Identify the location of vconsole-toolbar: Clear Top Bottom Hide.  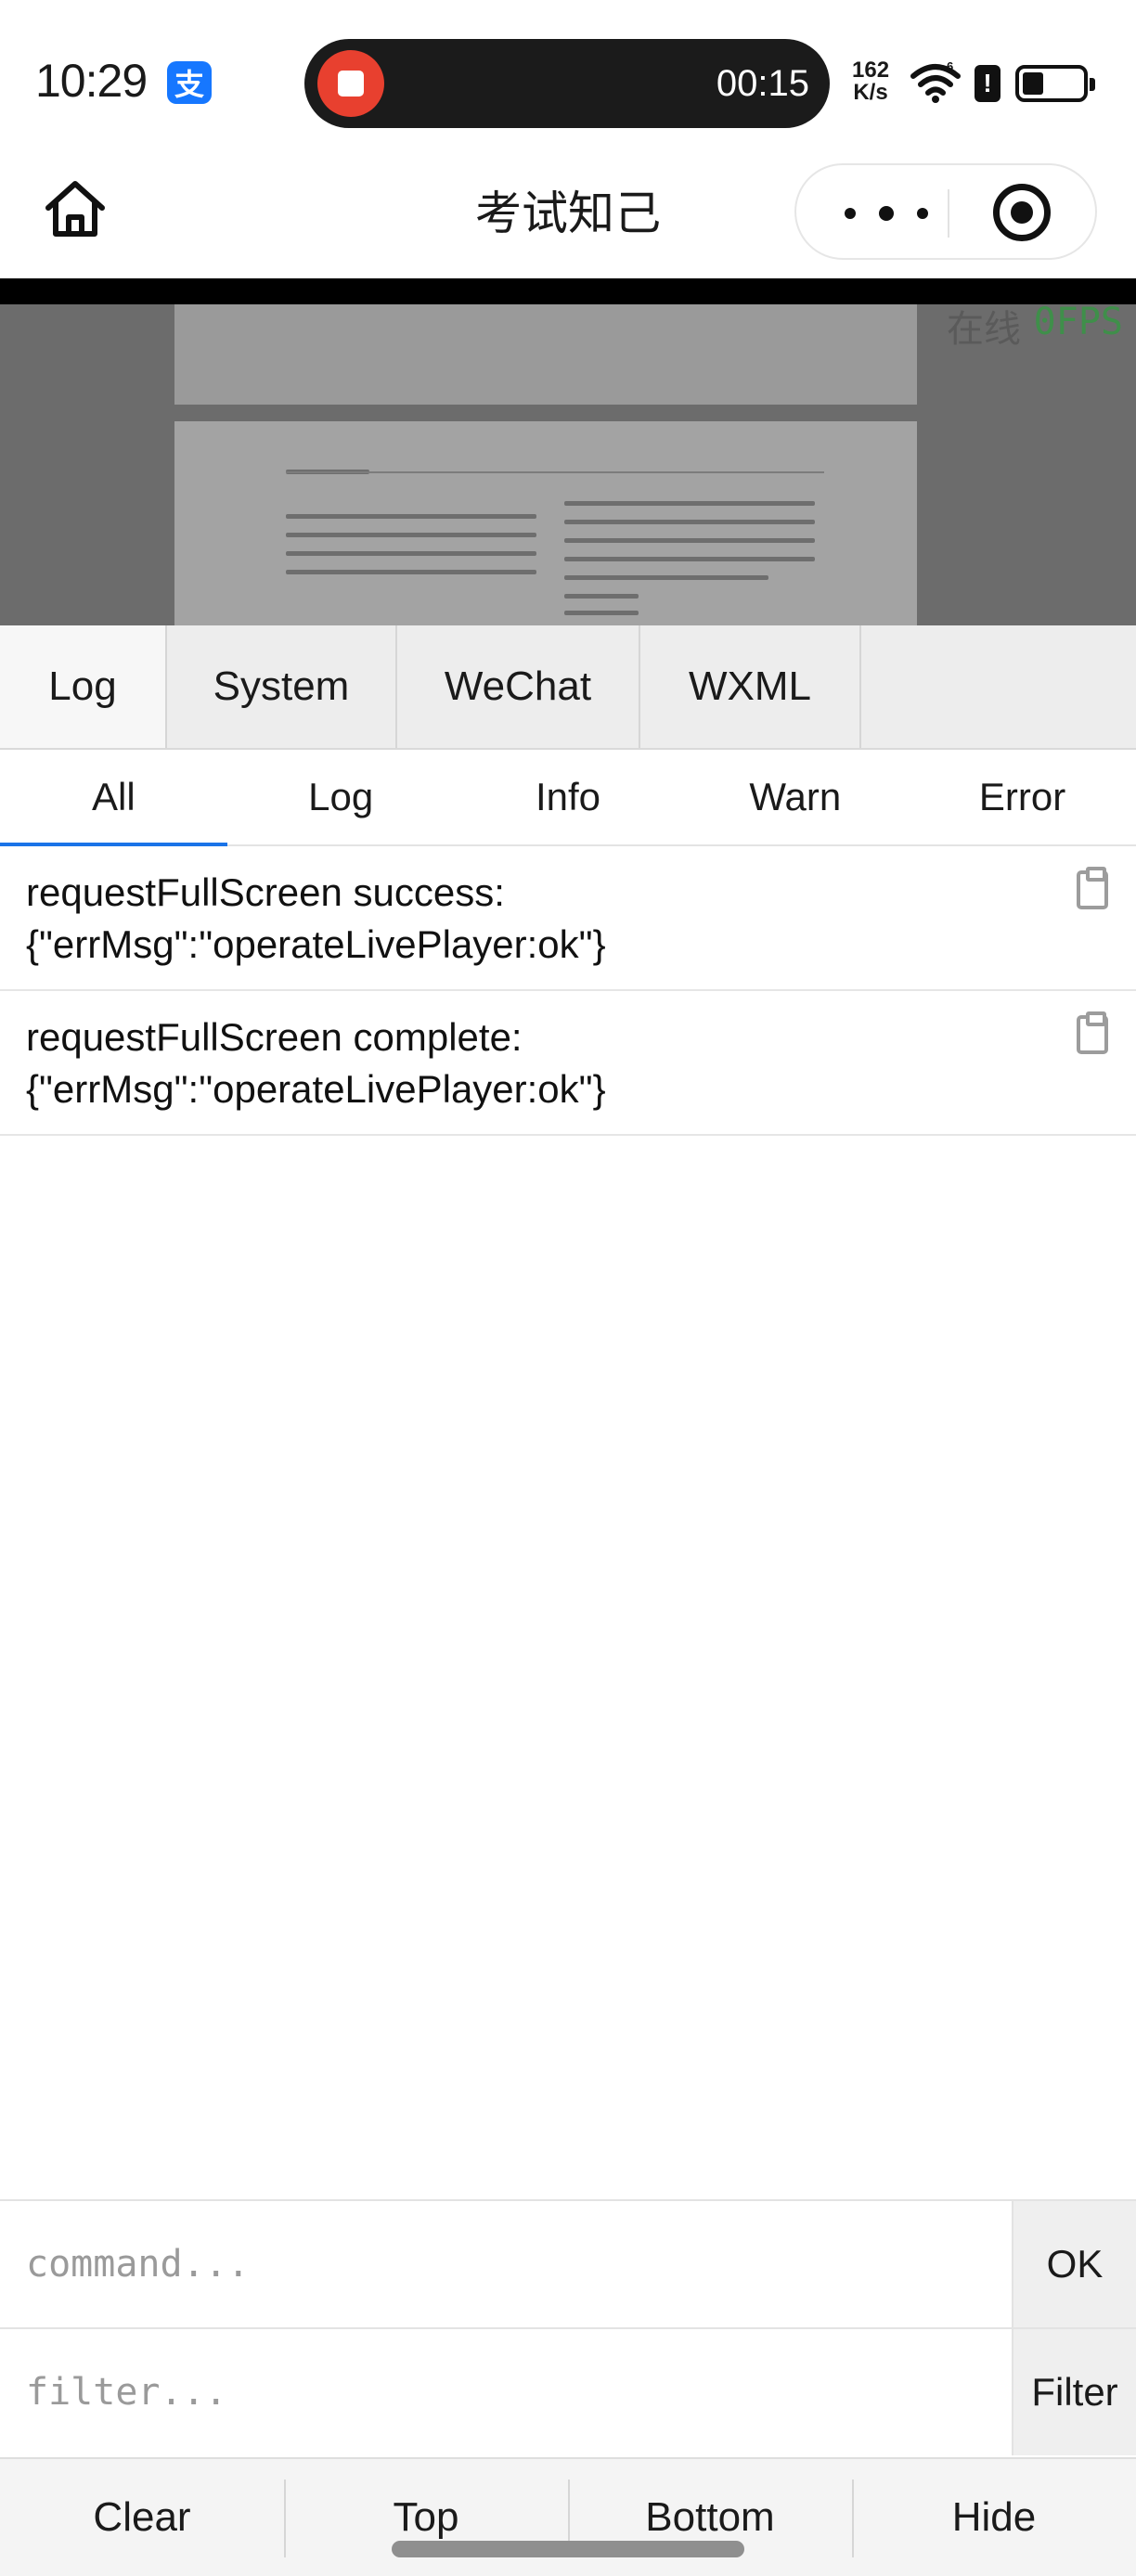
(568, 2516).